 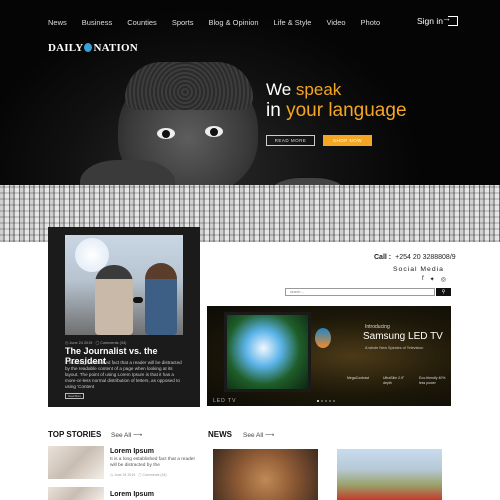 What do you see at coordinates (432, 380) in the screenshot?
I see `ad-feature-3: Eco-friendly 40% less power` at bounding box center [432, 380].